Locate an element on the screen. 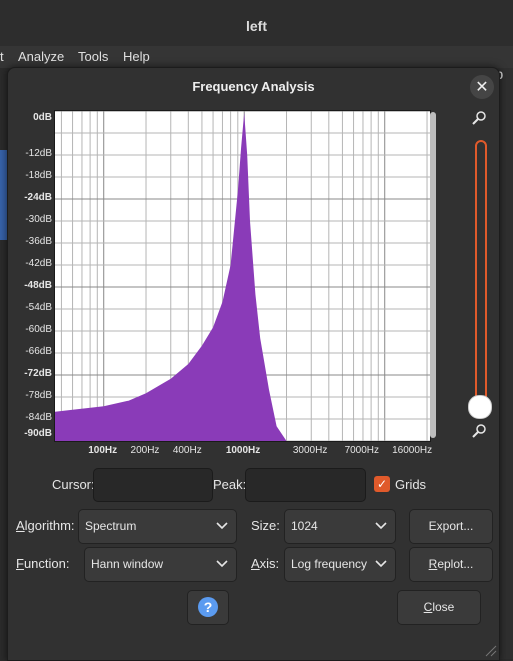  x-tick-label: 400Hz is located at coordinates (187, 450).